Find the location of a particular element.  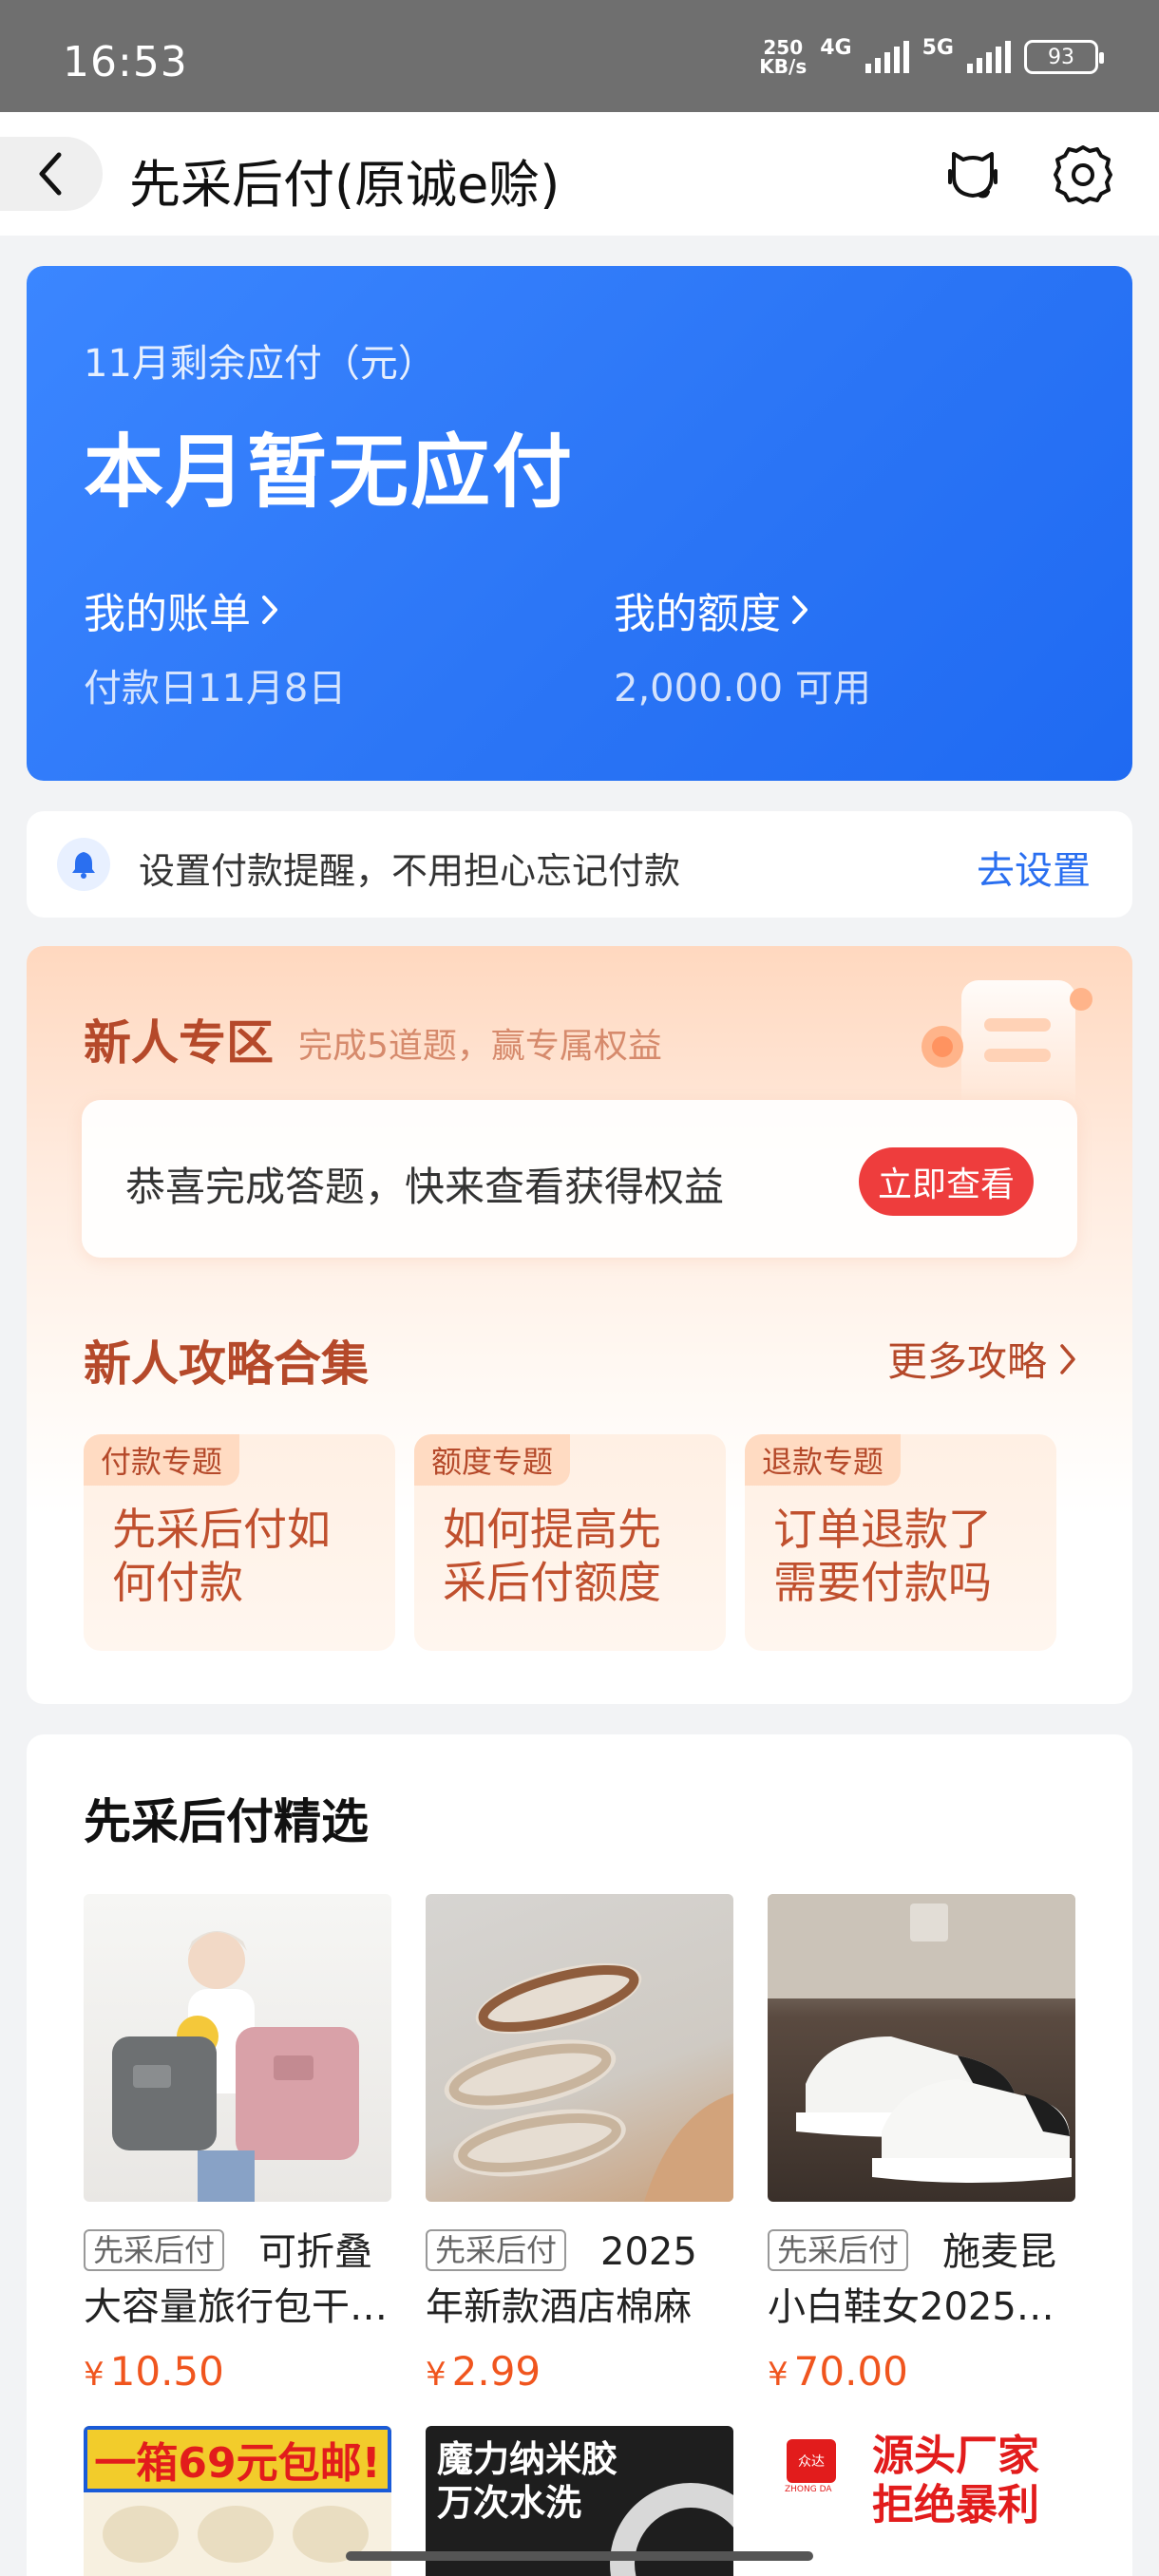

product-card: 先采后付 可折叠大容量旅行包干… ¥10.50 is located at coordinates (237, 2144).